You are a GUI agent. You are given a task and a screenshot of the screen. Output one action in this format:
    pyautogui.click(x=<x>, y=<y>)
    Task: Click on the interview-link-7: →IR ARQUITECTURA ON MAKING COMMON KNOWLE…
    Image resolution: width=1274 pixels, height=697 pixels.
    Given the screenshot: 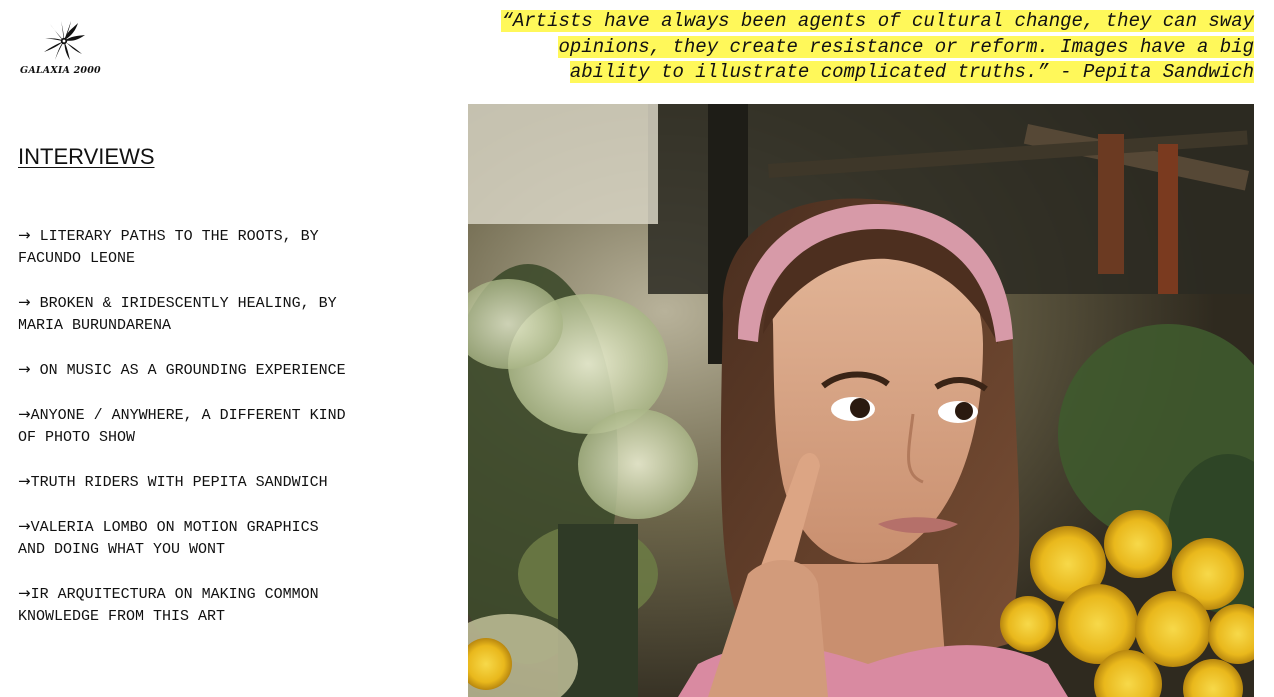 What is the action you would take?
    pyautogui.click(x=183, y=605)
    